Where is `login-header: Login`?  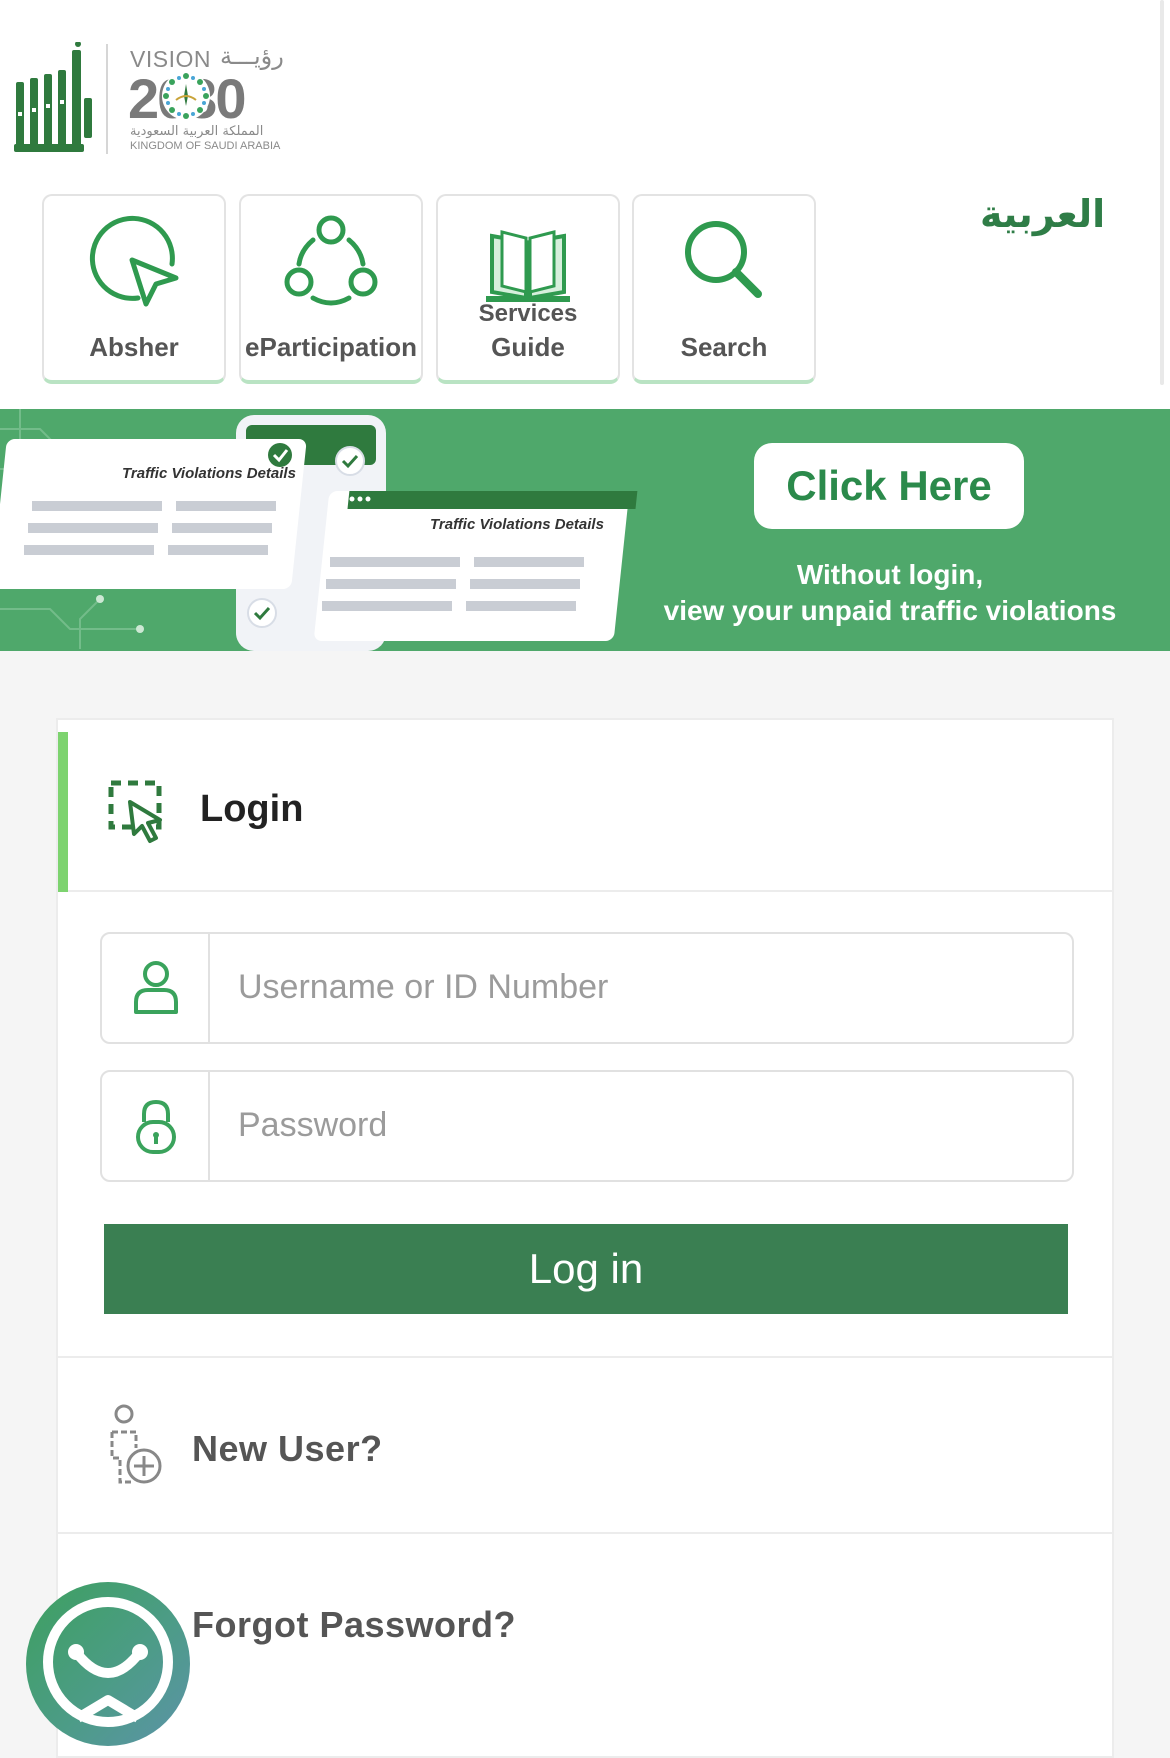
login-header: Login is located at coordinates (585, 806).